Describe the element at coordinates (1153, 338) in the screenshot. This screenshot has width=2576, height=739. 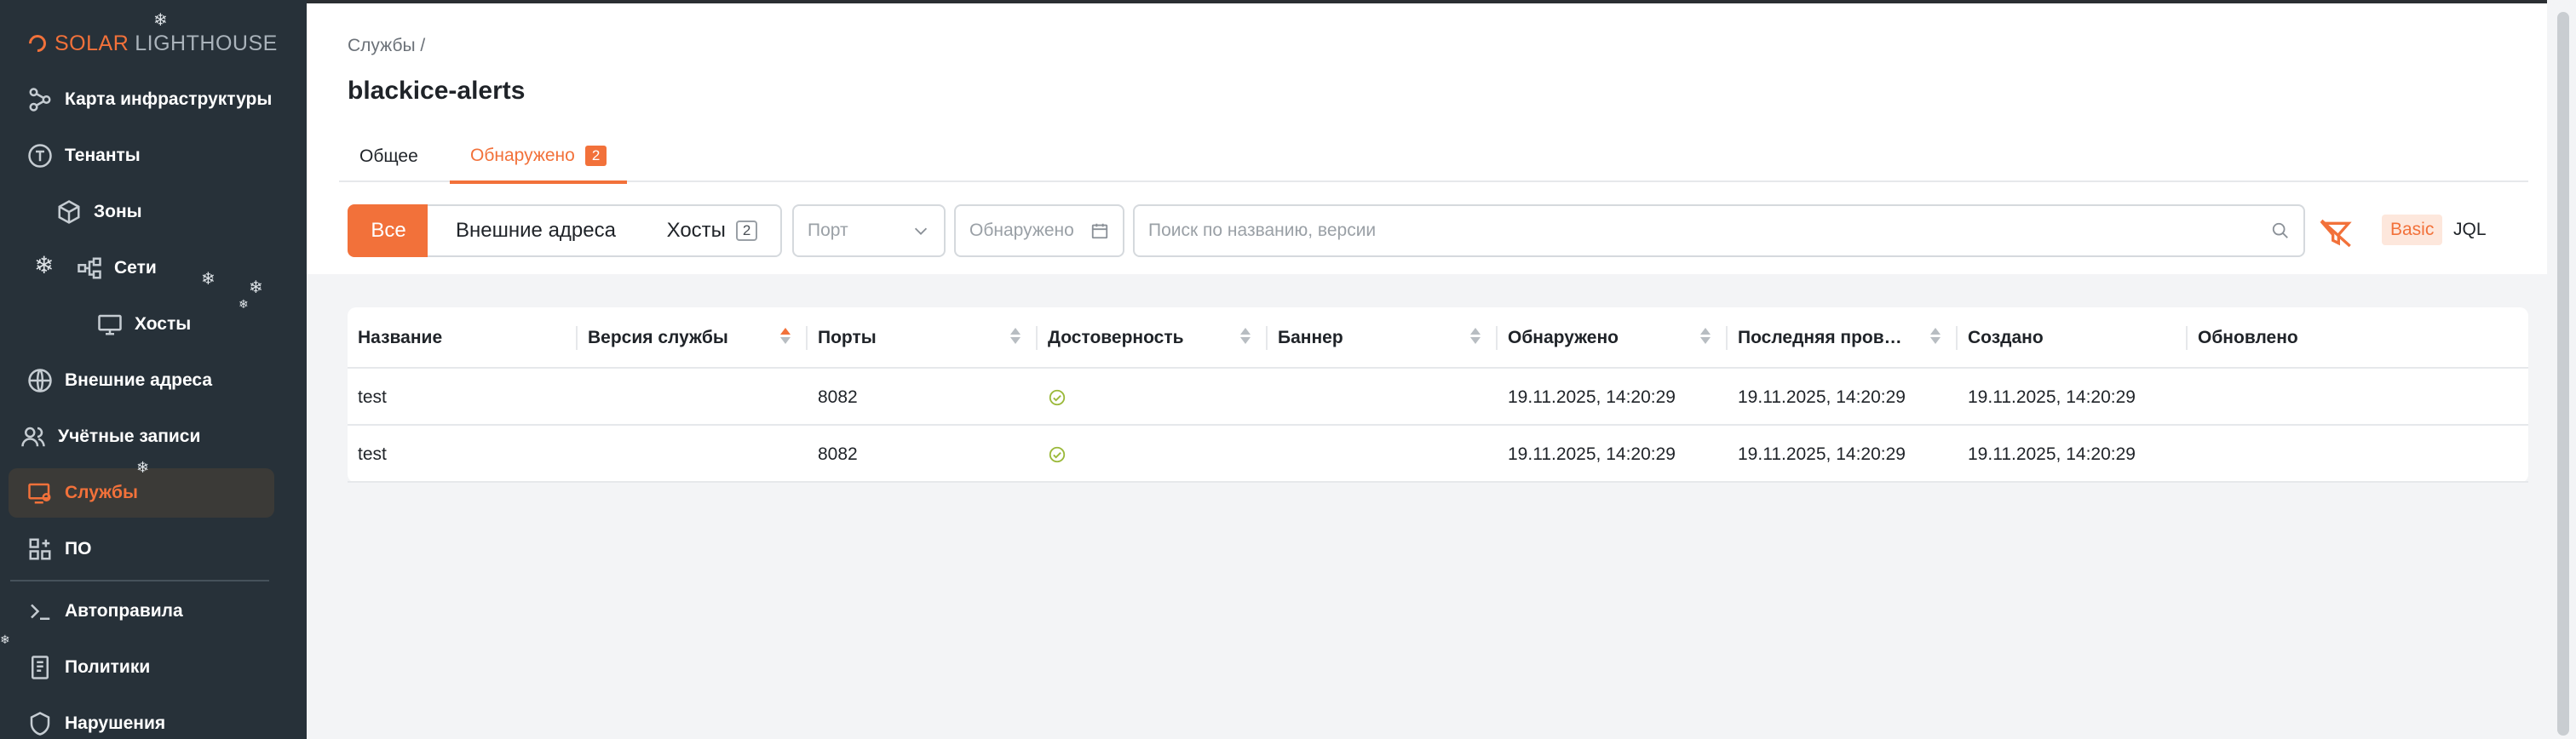
I see `column-header-confidence: Достоверность` at that location.